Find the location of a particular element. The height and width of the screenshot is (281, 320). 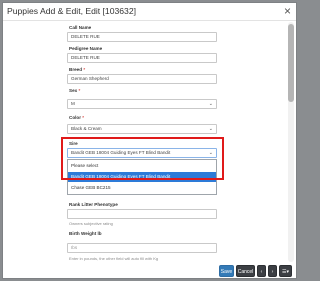

sex-select: M ⌄ is located at coordinates (142, 104).